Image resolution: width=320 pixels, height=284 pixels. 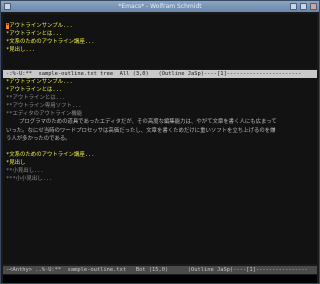 I want to click on window-title: *Emacs* - Wolfram Schmidt, so click(x=160, y=6).